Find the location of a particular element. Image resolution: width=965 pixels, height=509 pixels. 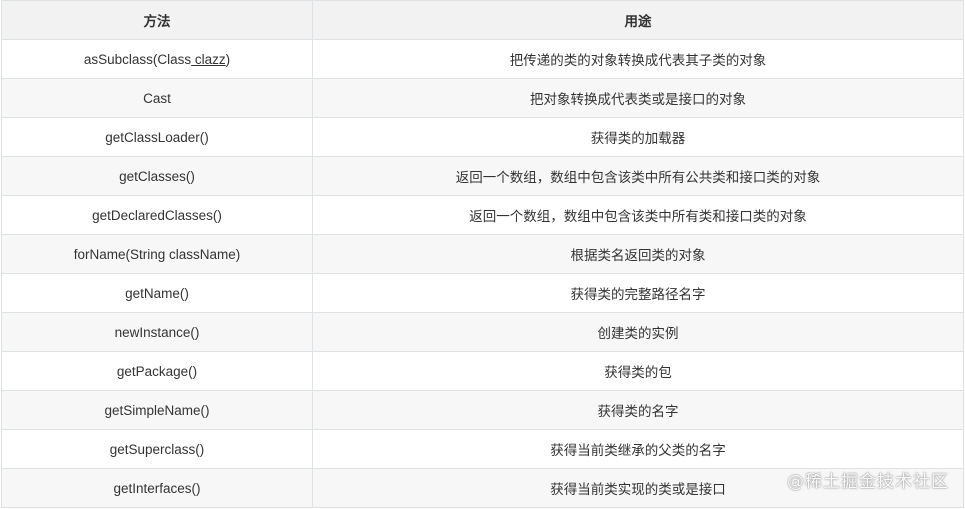

method-cell: getSuperclass() is located at coordinates (157, 449).